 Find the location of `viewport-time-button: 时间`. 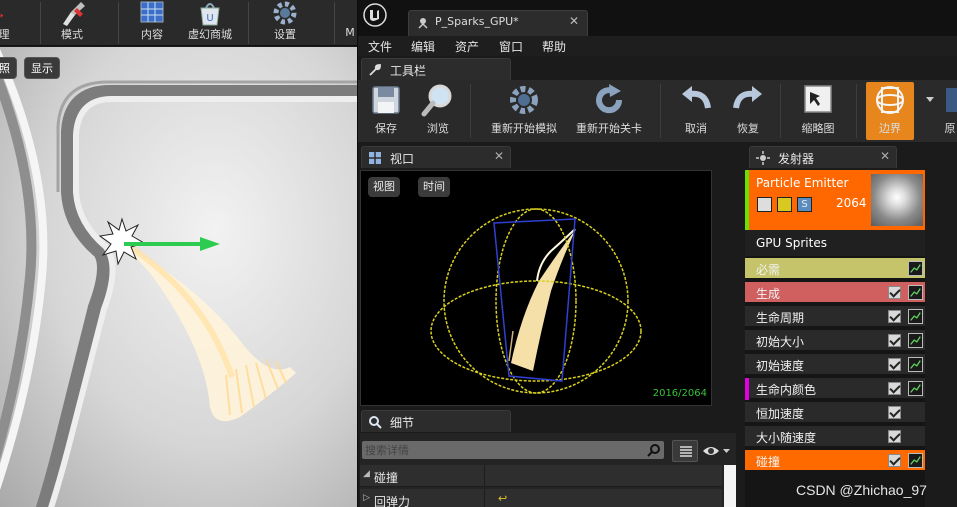

viewport-time-button: 时间 is located at coordinates (434, 187).